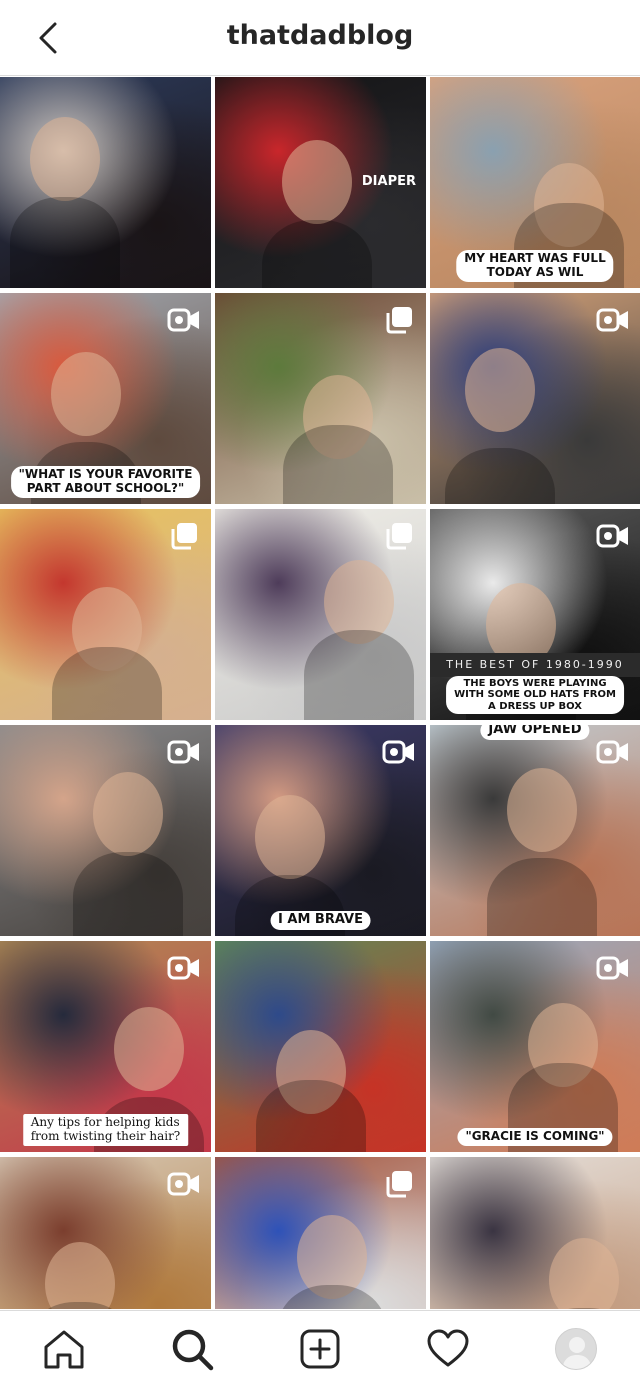  What do you see at coordinates (535, 1137) in the screenshot?
I see `post-caption: "GRACIE IS COMING"` at bounding box center [535, 1137].